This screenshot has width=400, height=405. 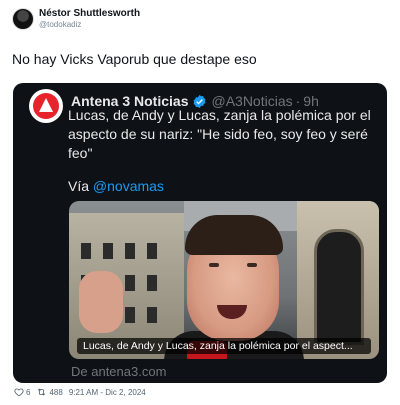 I want to click on like-button: 6, so click(x=22, y=392).